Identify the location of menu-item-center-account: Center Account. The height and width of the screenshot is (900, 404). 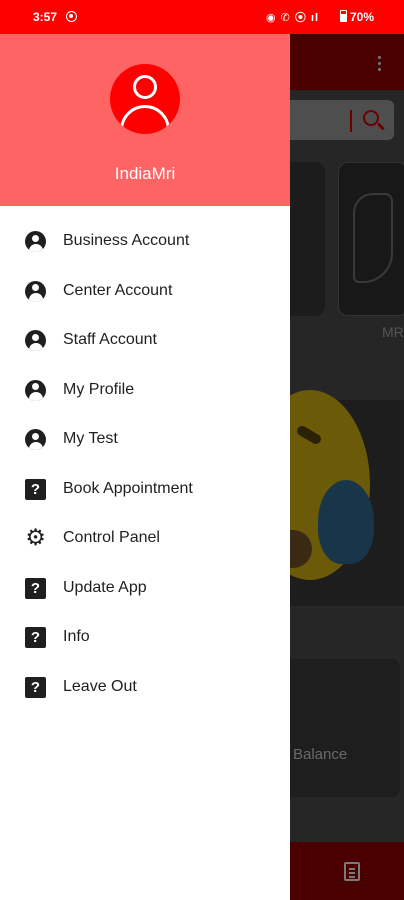
(145, 291).